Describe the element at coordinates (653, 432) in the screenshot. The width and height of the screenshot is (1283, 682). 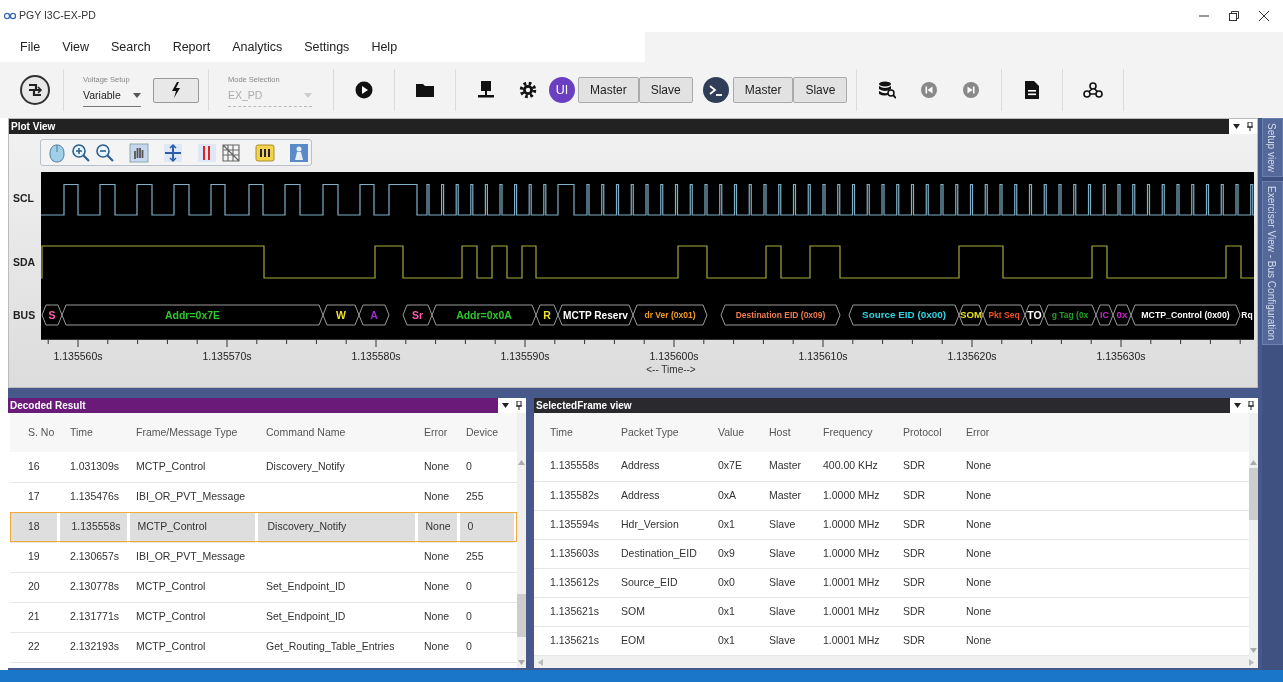
I see `column-header: Packet Type` at that location.